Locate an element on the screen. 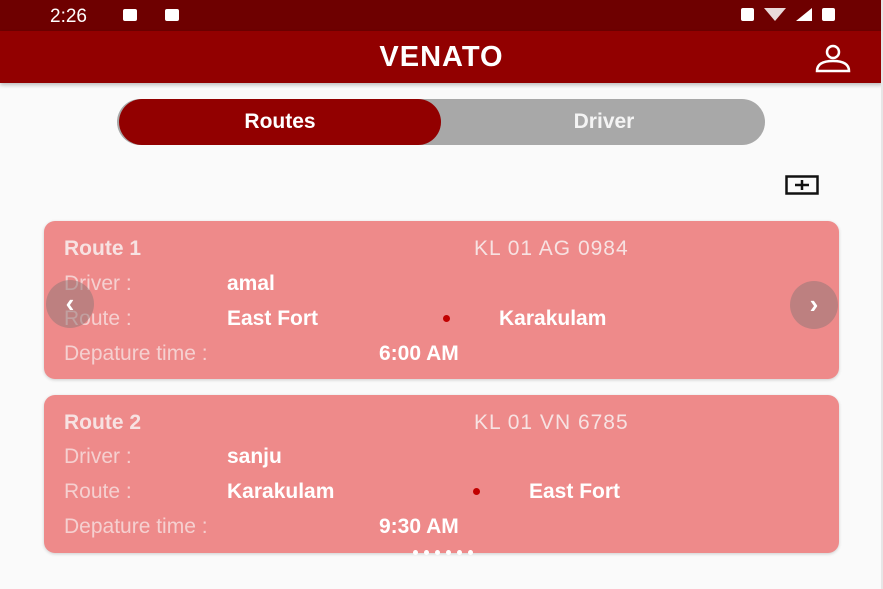  status-icons is located at coordinates (788, 14).